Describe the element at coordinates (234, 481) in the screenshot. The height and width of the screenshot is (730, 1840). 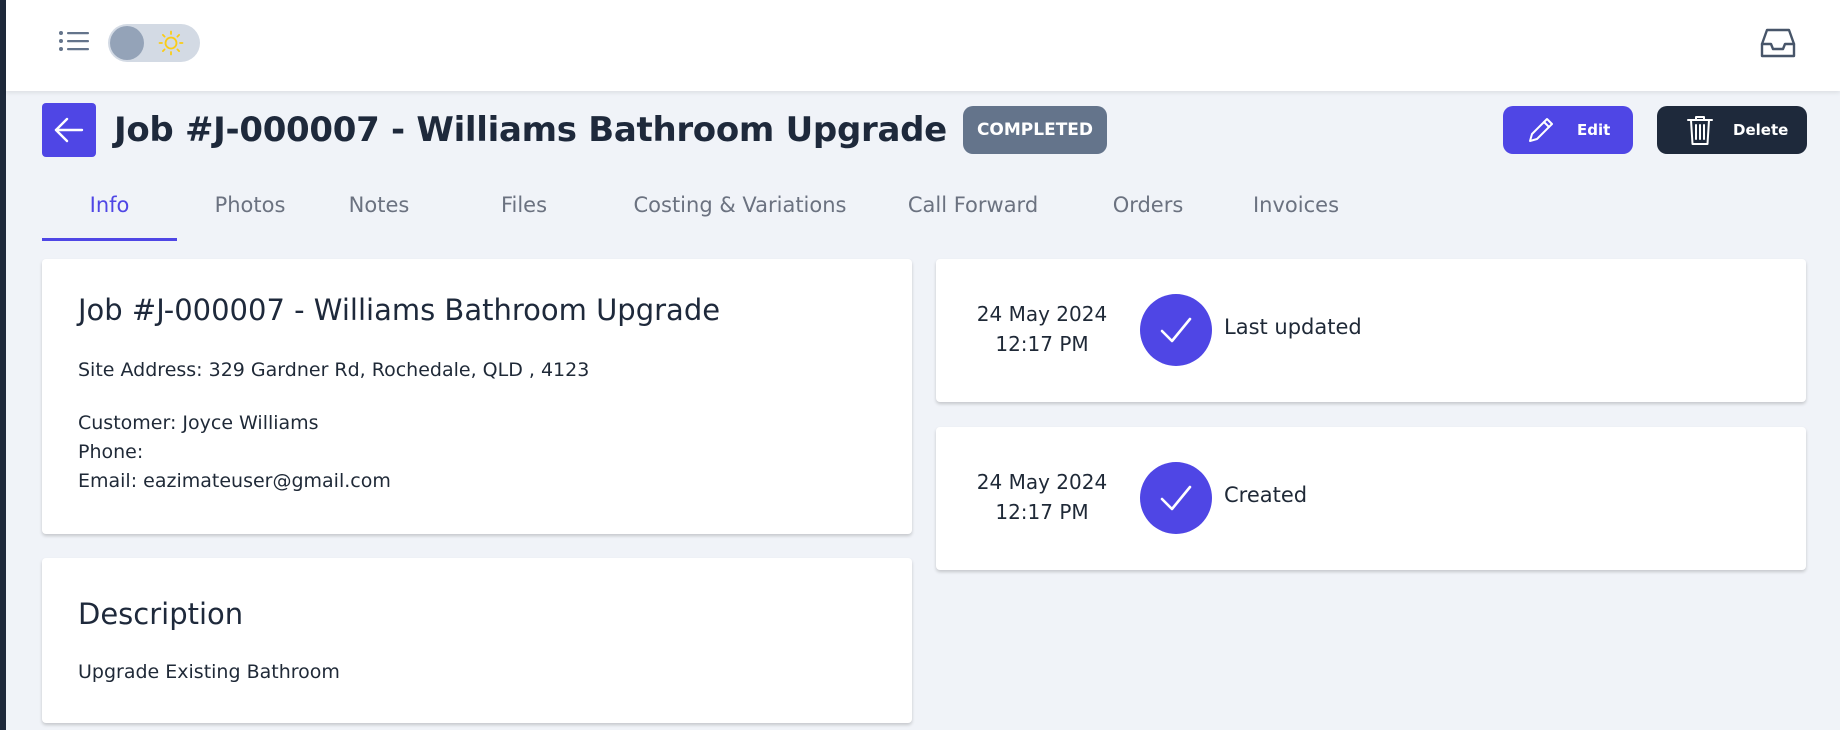
I see `customer-email: Email: eazimateuser@gmail.com` at that location.